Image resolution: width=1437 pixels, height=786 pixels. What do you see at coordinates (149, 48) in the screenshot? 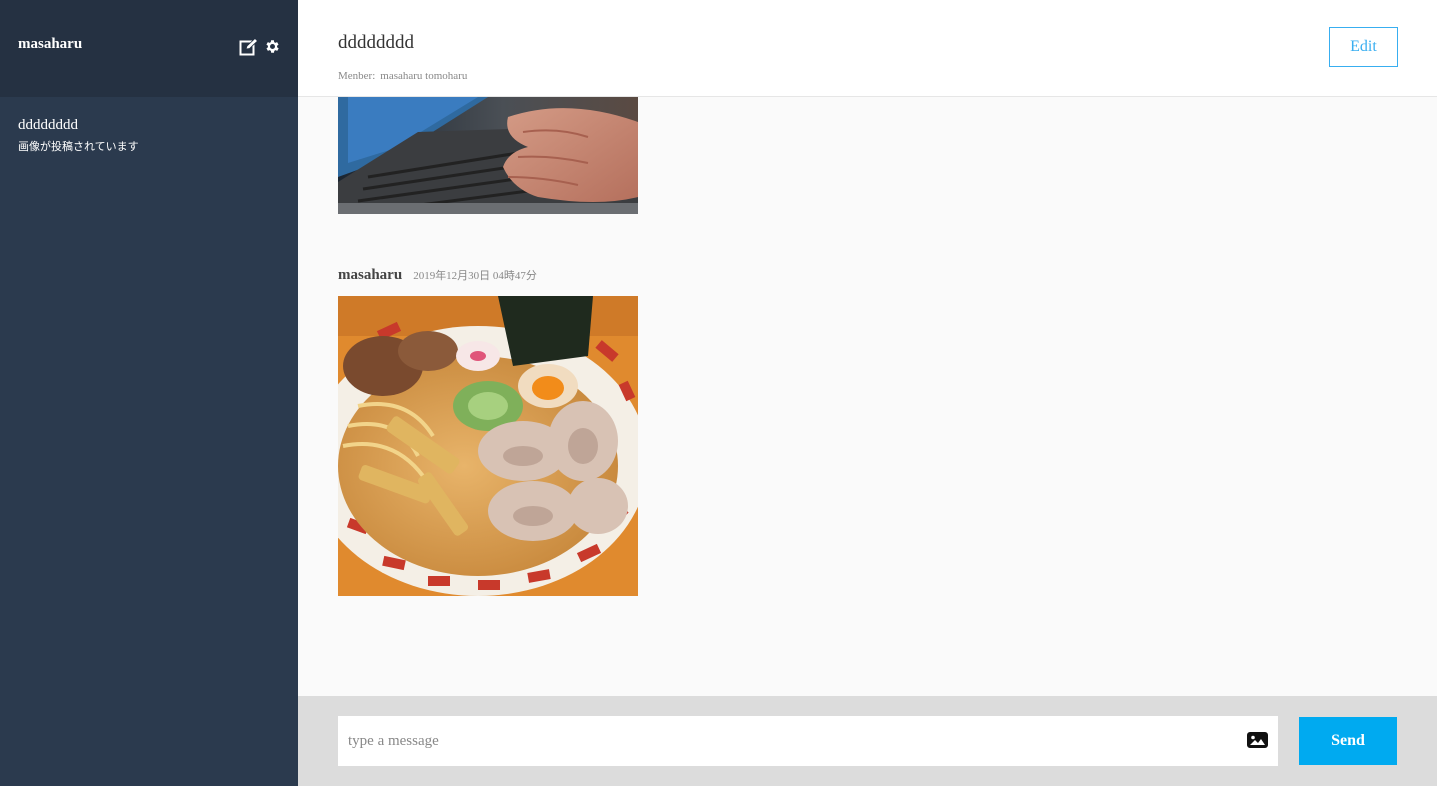
I see `sidebar-header: masaharu` at bounding box center [149, 48].